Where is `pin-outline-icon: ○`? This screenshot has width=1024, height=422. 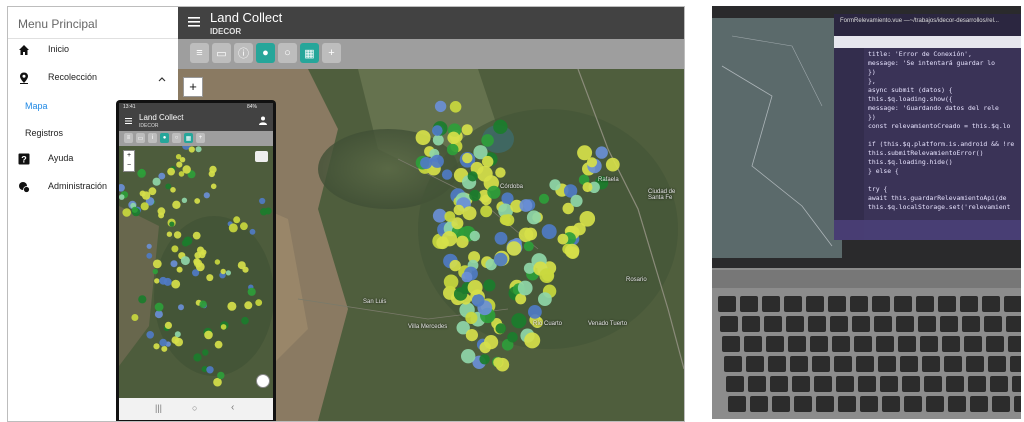
pin-outline-icon: ○ is located at coordinates (176, 138).